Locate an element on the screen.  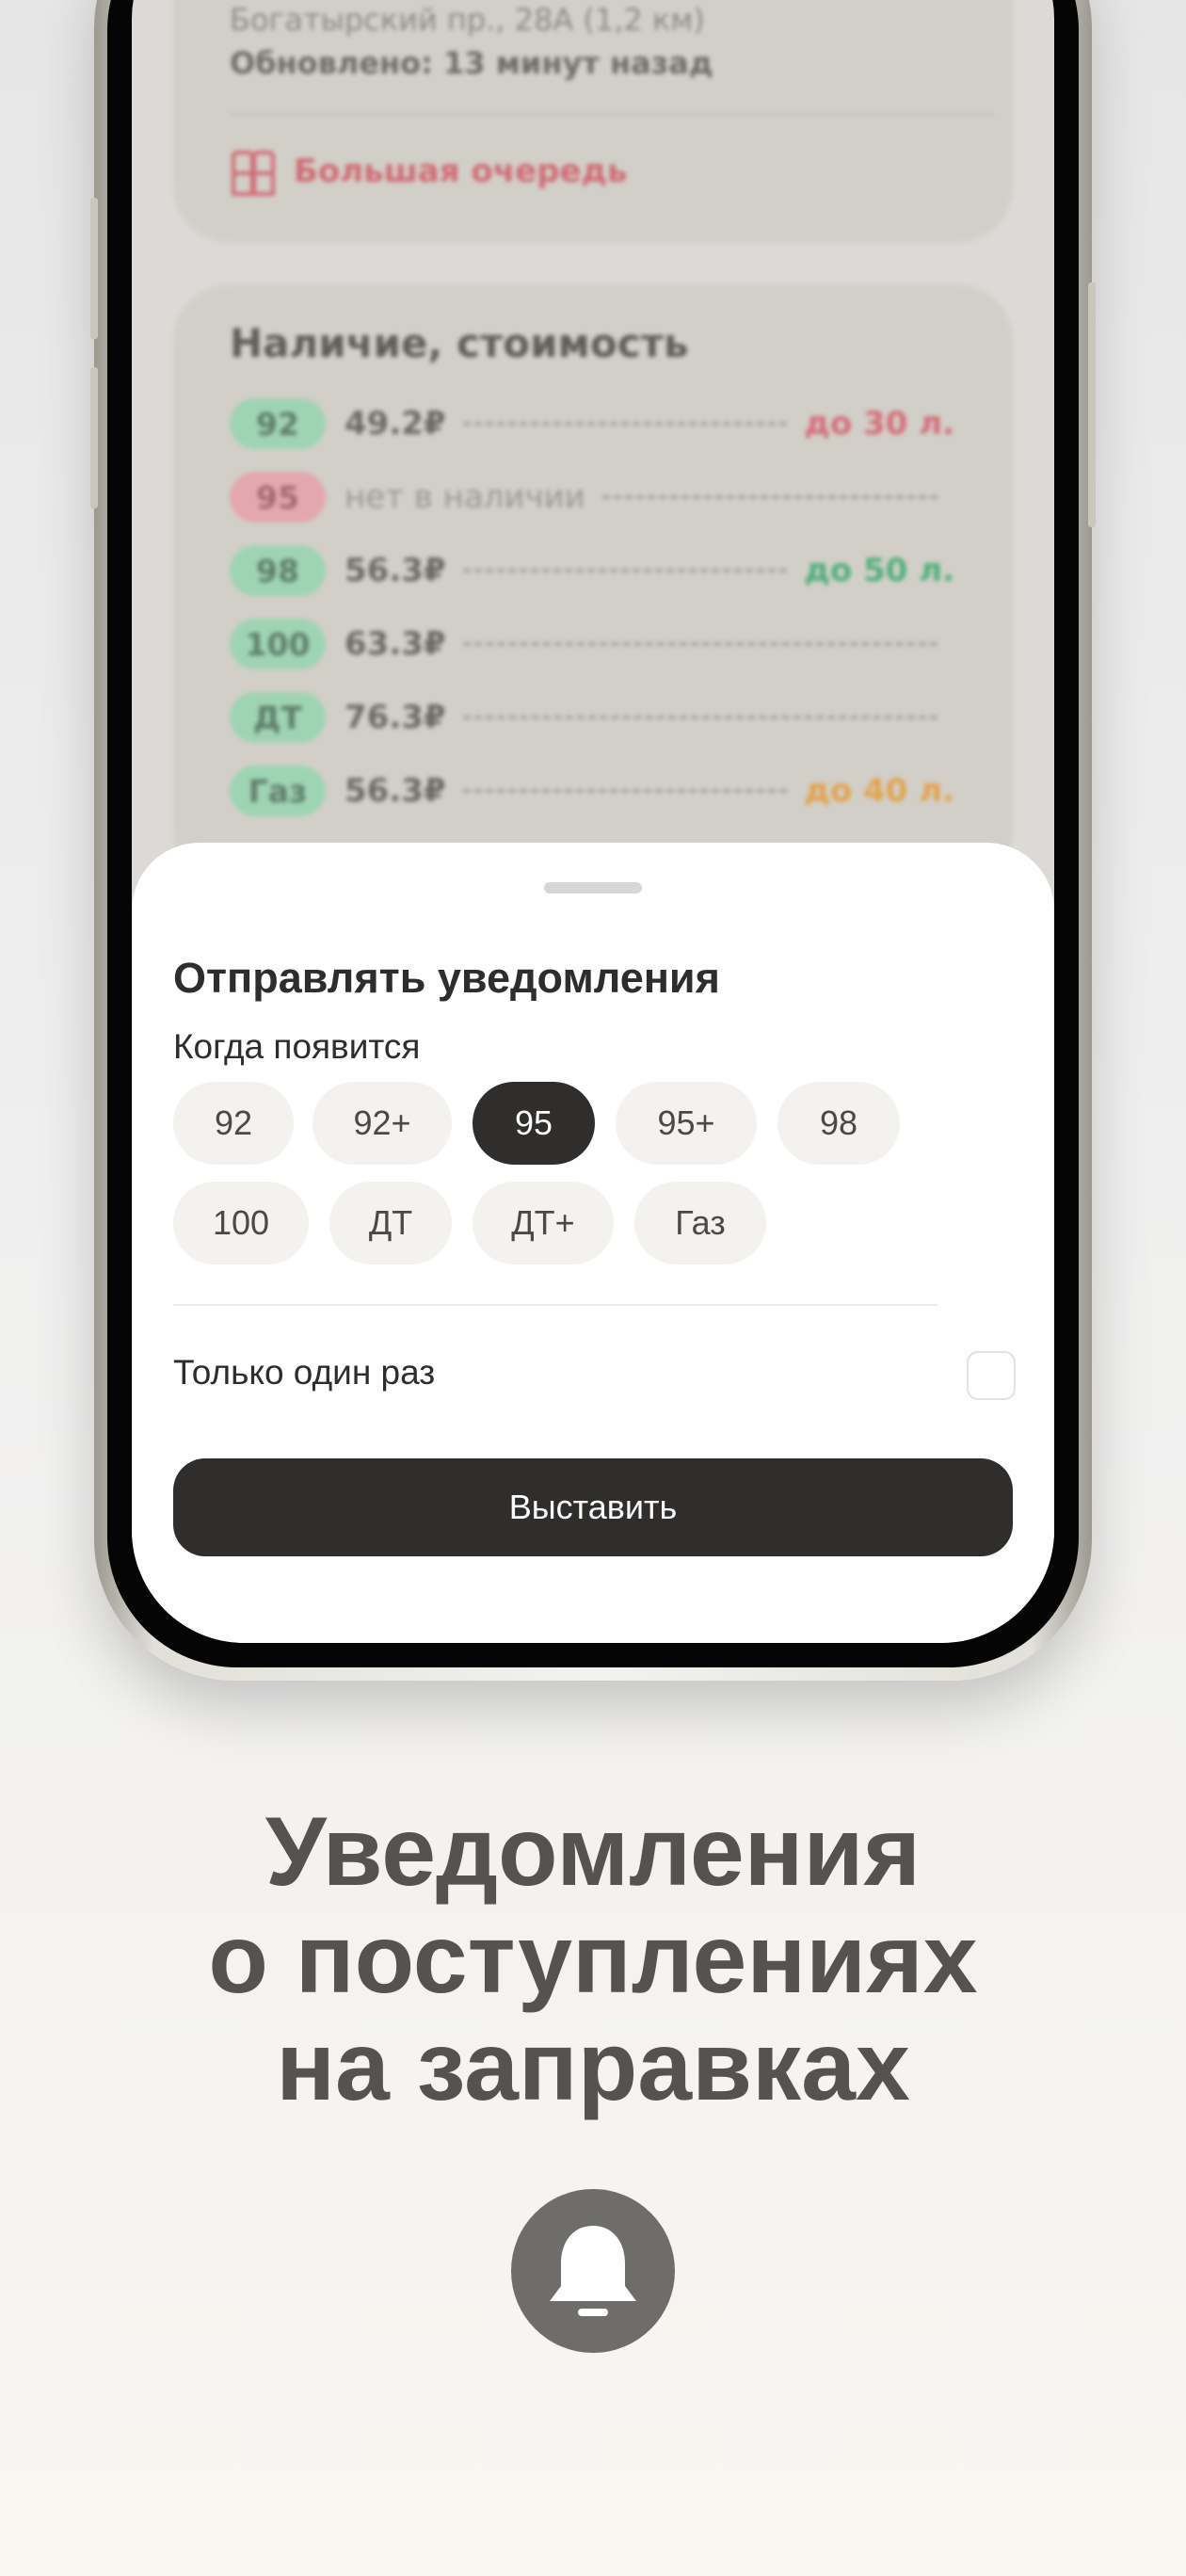
fuel-row: ДТ 76.3₽ is located at coordinates (592, 717).